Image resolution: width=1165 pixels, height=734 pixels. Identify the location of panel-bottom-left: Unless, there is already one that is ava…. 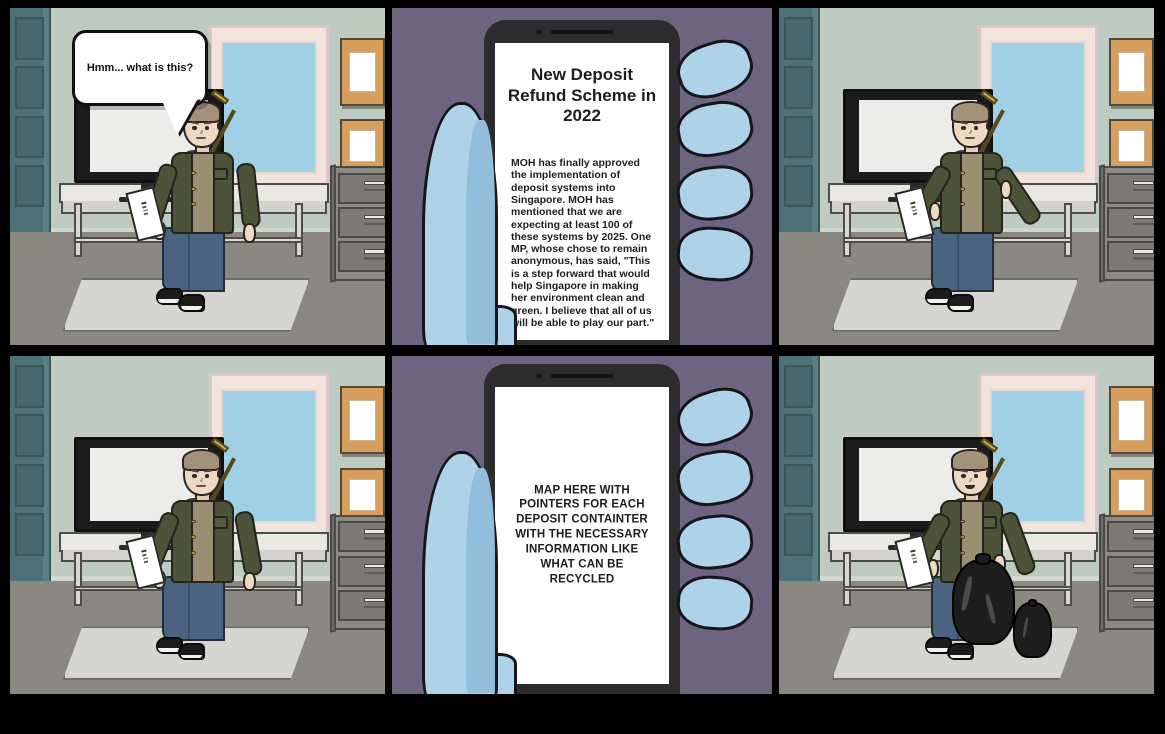
(197, 525).